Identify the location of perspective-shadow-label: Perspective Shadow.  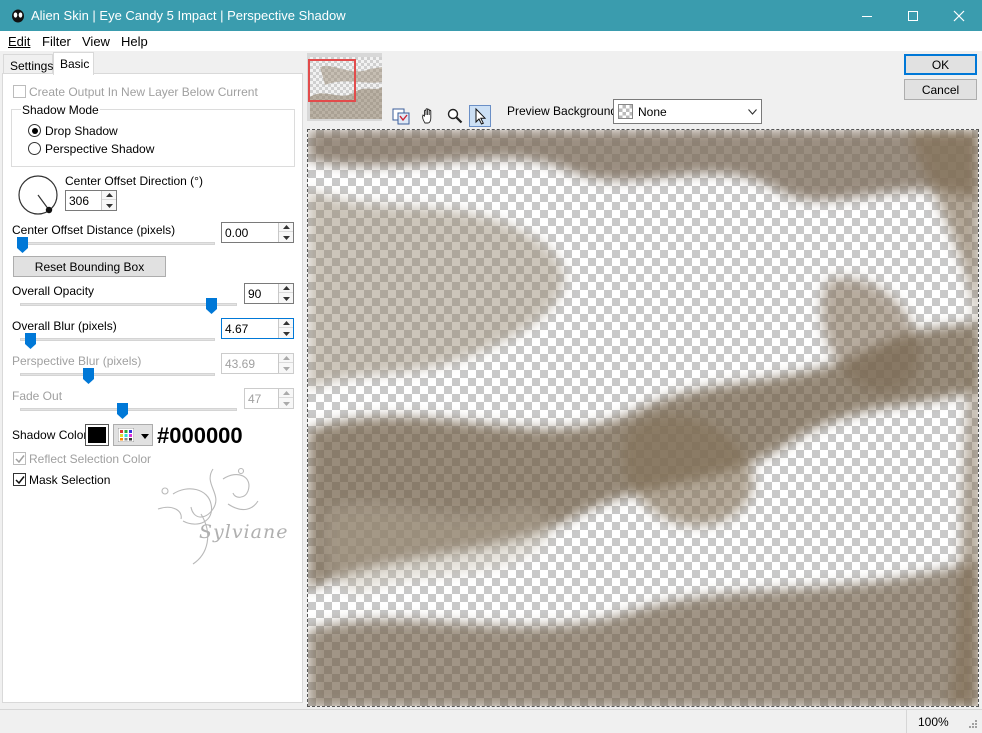
(100, 149).